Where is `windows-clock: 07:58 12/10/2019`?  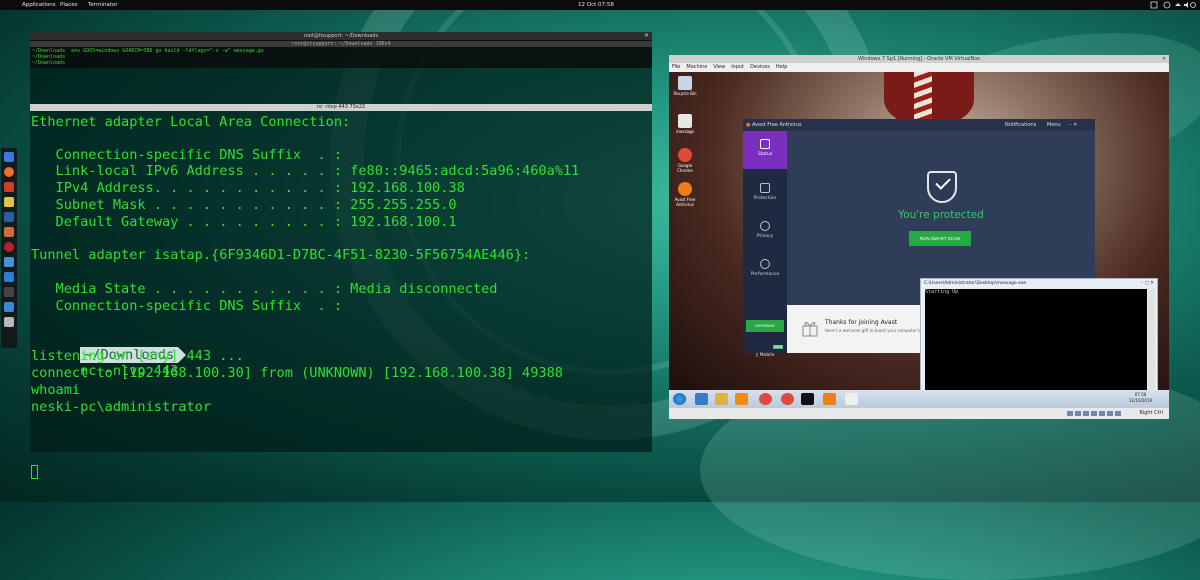 windows-clock: 07:58 12/10/2019 is located at coordinates (1140, 398).